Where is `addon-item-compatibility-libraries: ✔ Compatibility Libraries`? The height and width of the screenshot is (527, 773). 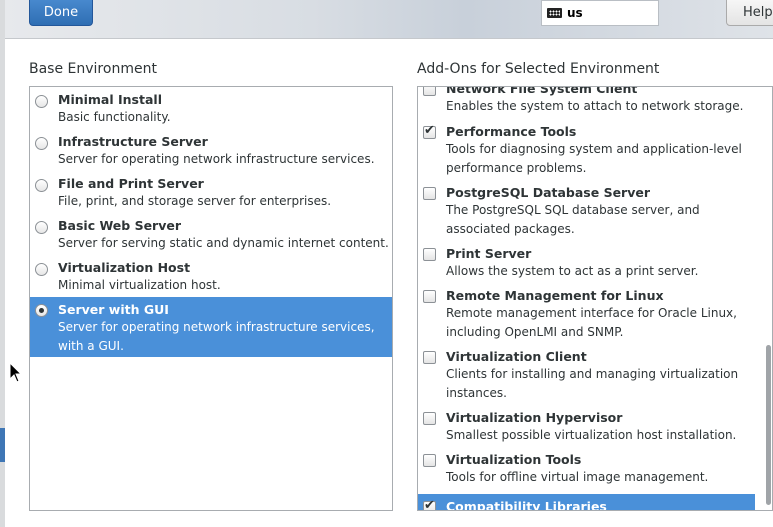 addon-item-compatibility-libraries: ✔ Compatibility Libraries is located at coordinates (586, 502).